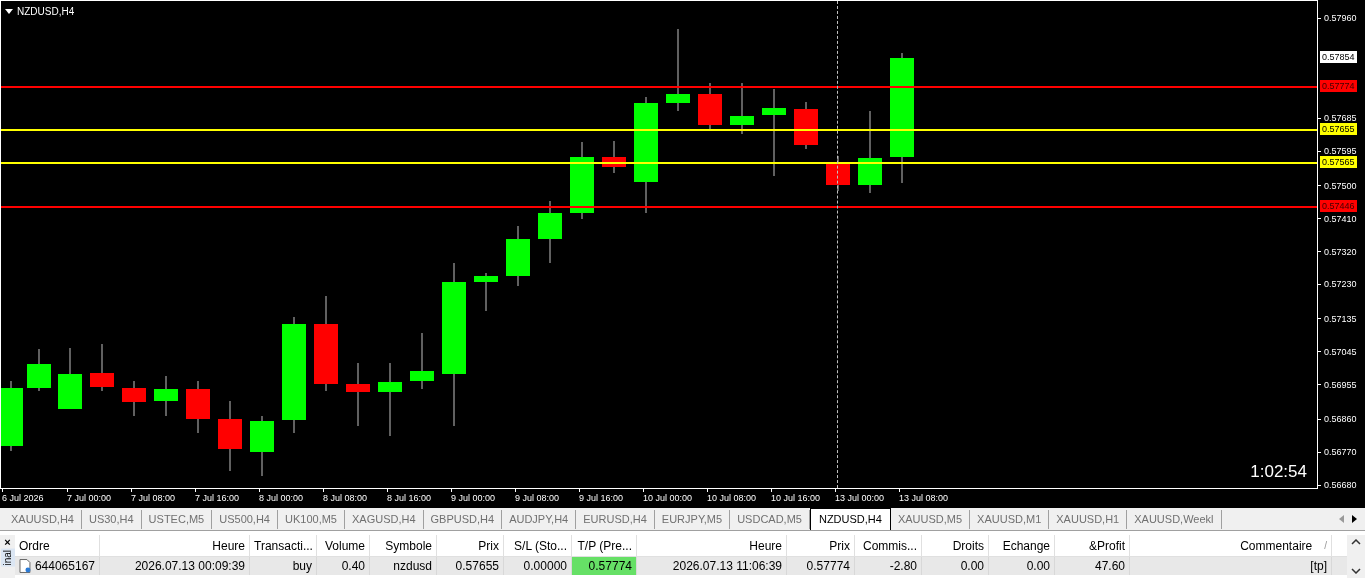 Image resolution: width=1365 pixels, height=578 pixels. Describe the element at coordinates (1338, 85) in the screenshot. I see `level-price-label: 0.57774` at that location.